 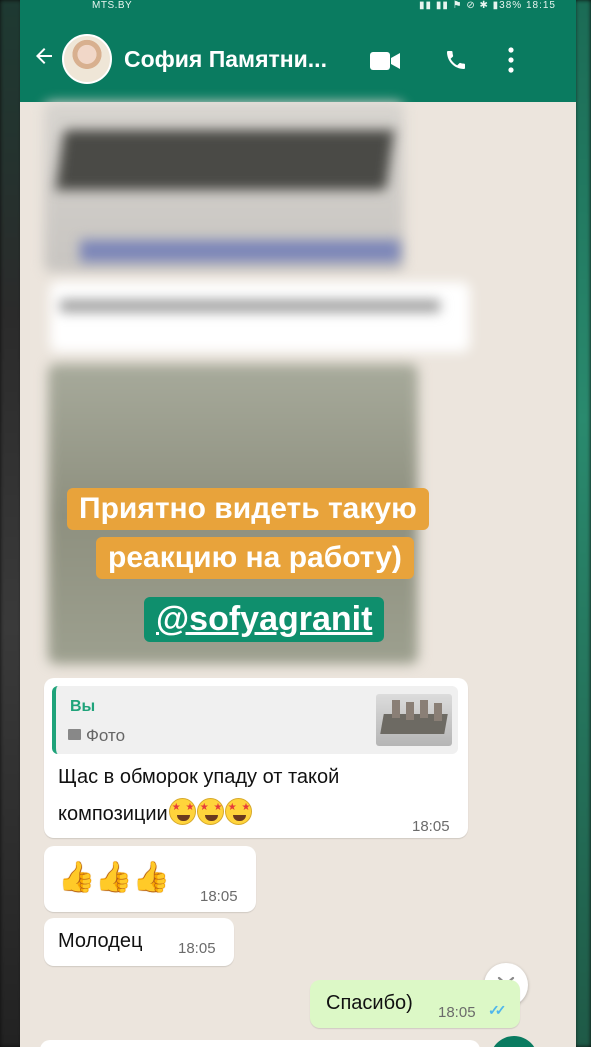 I want to click on avatar, so click(x=87, y=59).